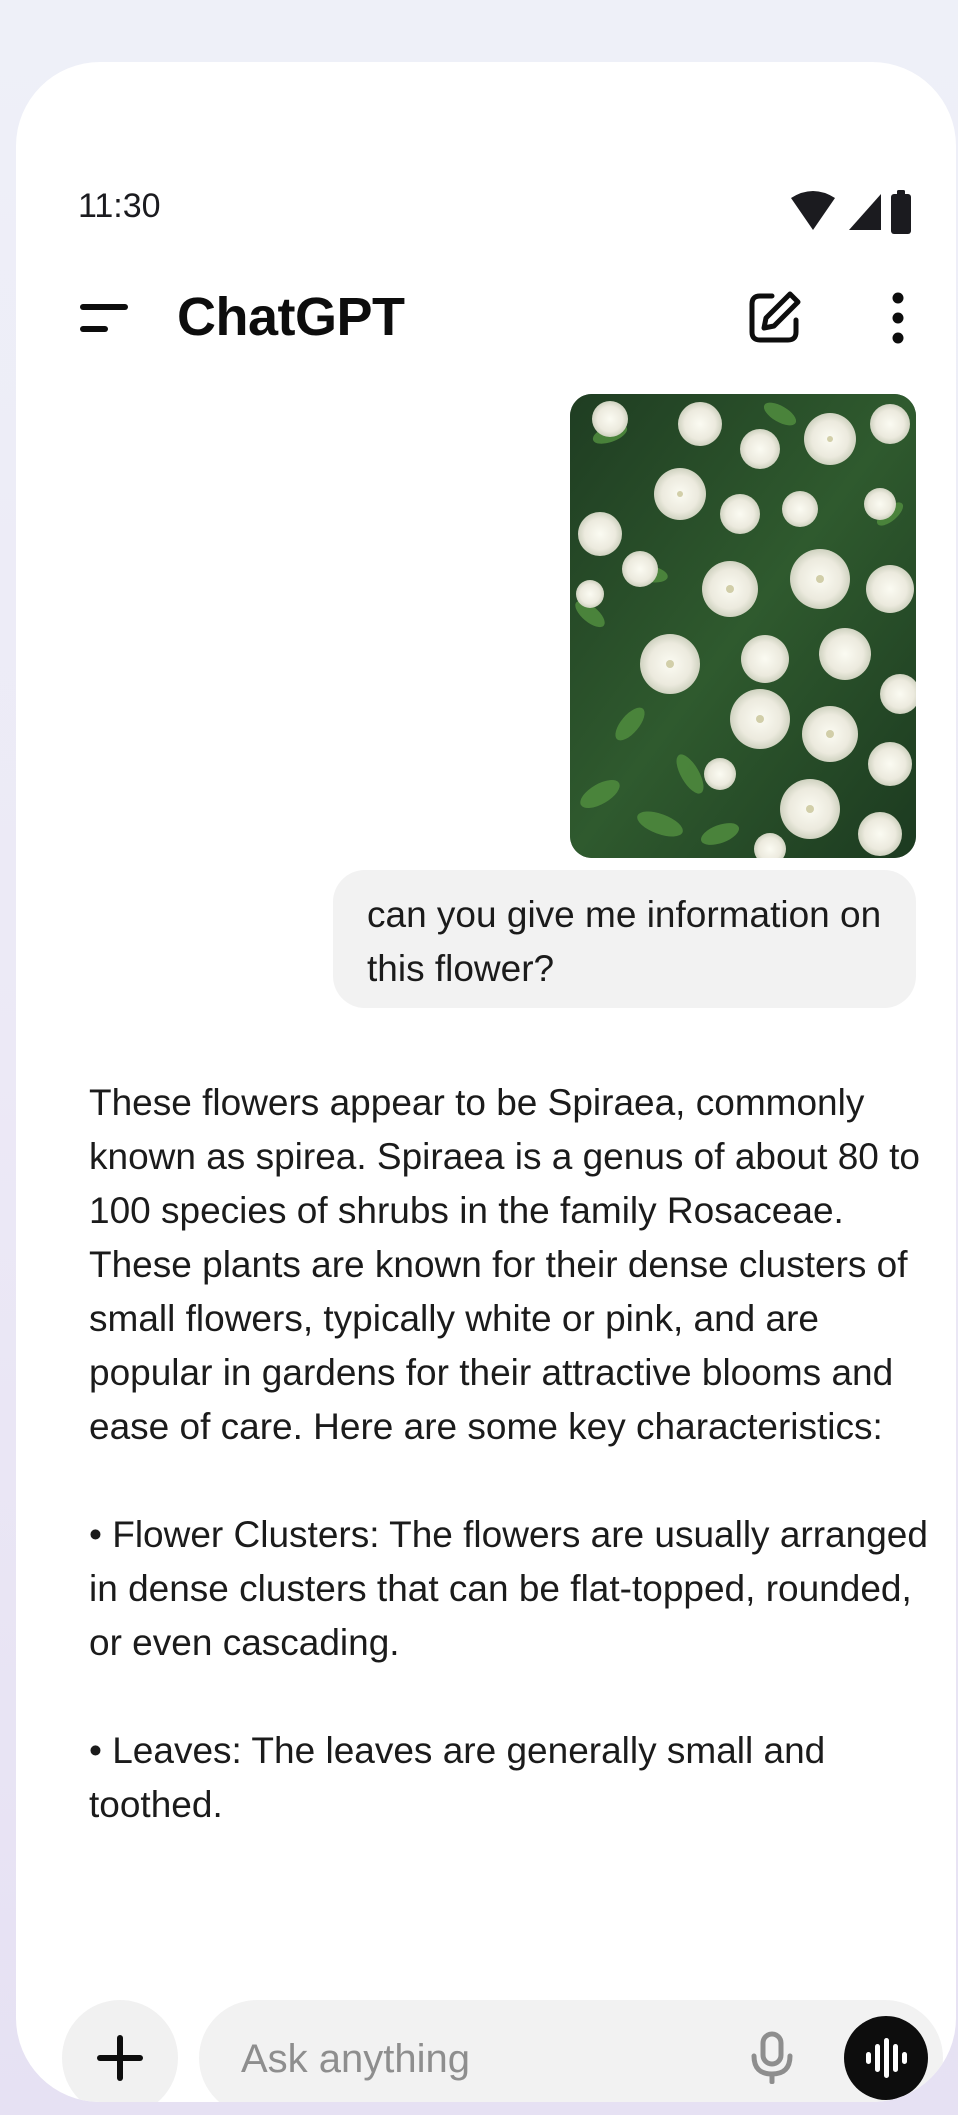  I want to click on microphone-icon, so click(772, 2058).